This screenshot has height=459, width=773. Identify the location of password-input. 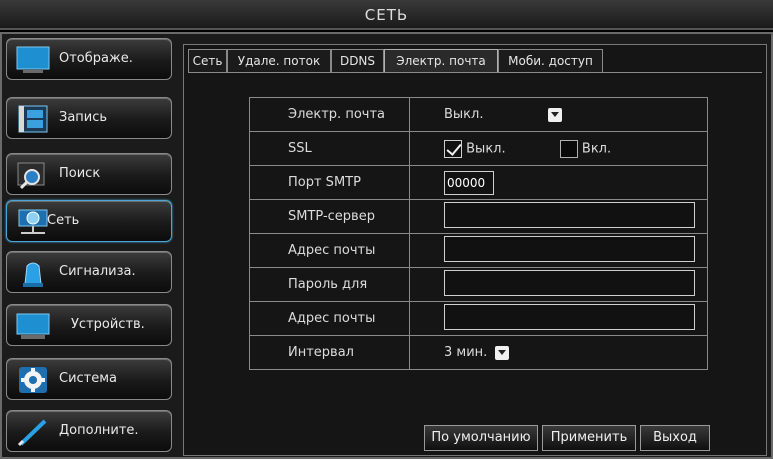
(569, 282).